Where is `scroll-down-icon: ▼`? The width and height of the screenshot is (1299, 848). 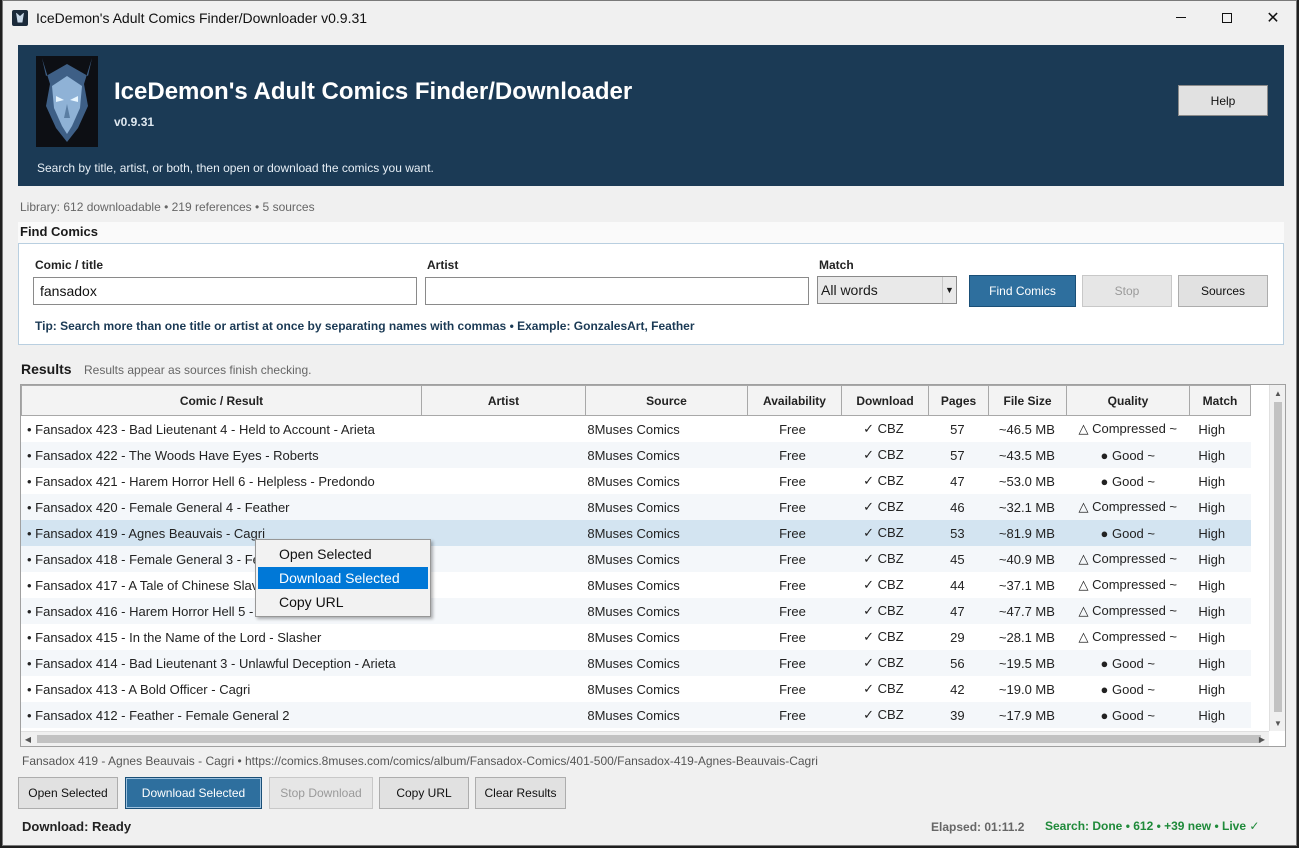 scroll-down-icon: ▼ is located at coordinates (1277, 723).